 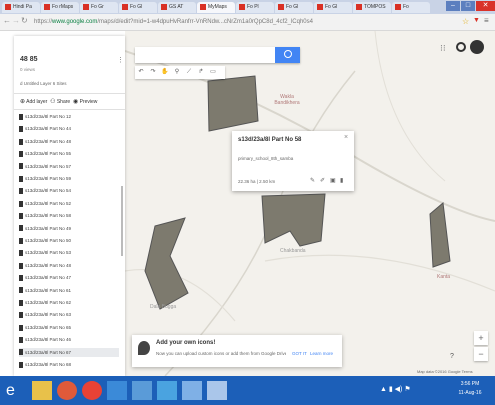 I want to click on menu-icon: ≡, so click(x=486, y=20).